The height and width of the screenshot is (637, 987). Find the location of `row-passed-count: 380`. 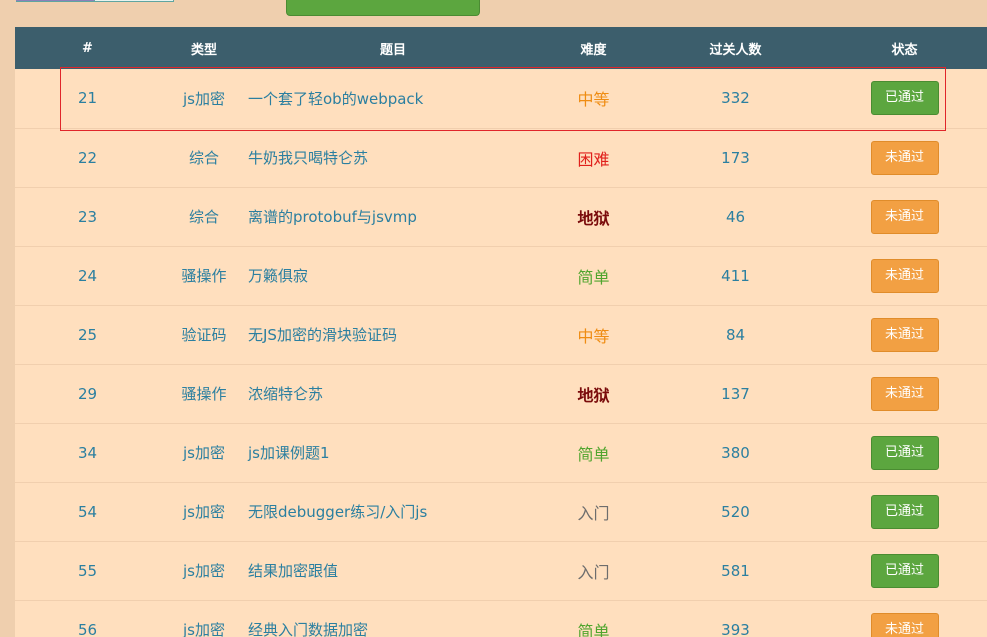

row-passed-count: 380 is located at coordinates (735, 452).